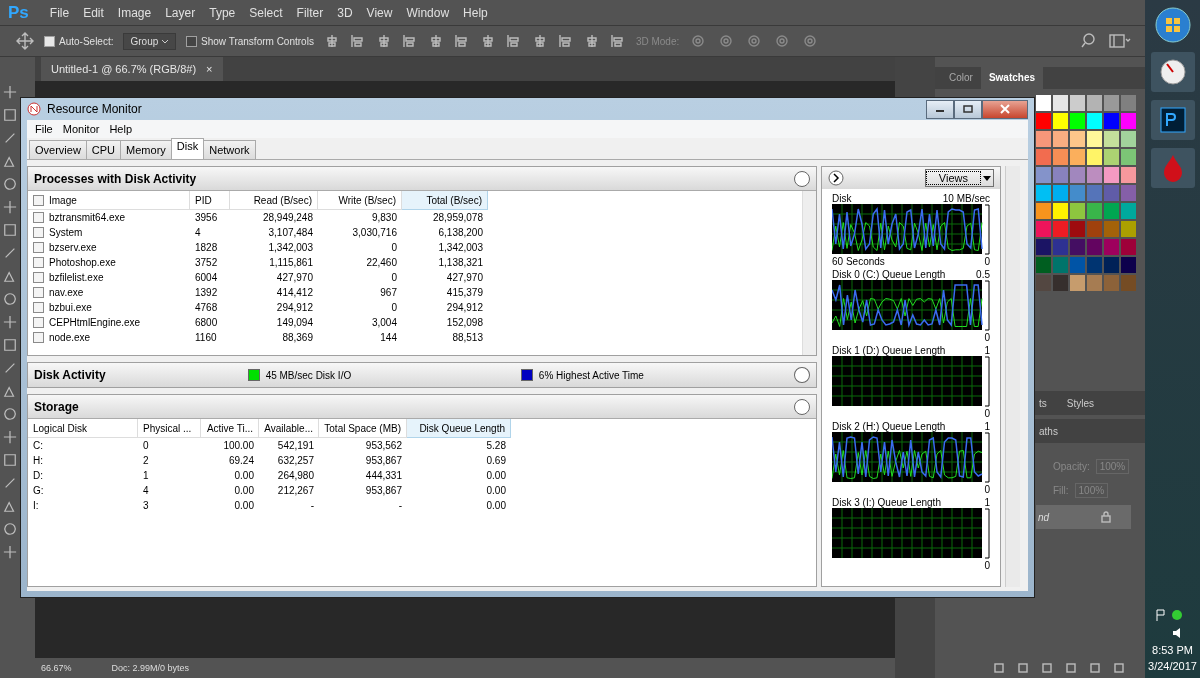 The height and width of the screenshot is (678, 1200). Describe the element at coordinates (274, 200) in the screenshot. I see `column-header: Read (B/sec)` at that location.